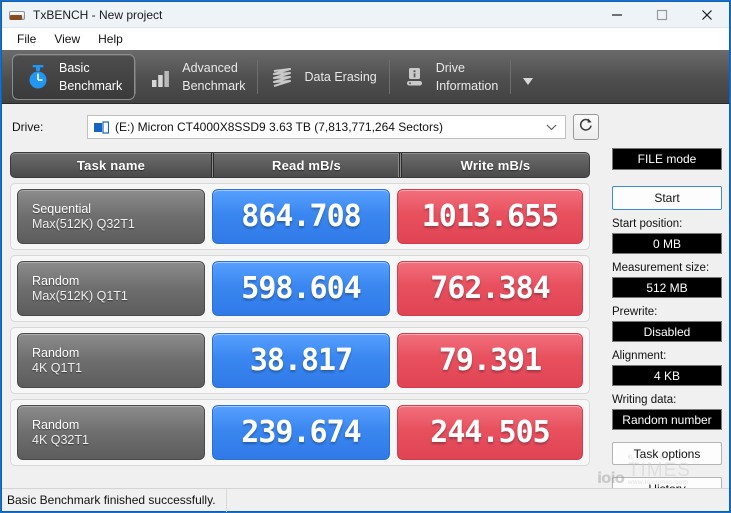 This screenshot has width=731, height=513. I want to click on header-write: Write mB/s, so click(495, 165).